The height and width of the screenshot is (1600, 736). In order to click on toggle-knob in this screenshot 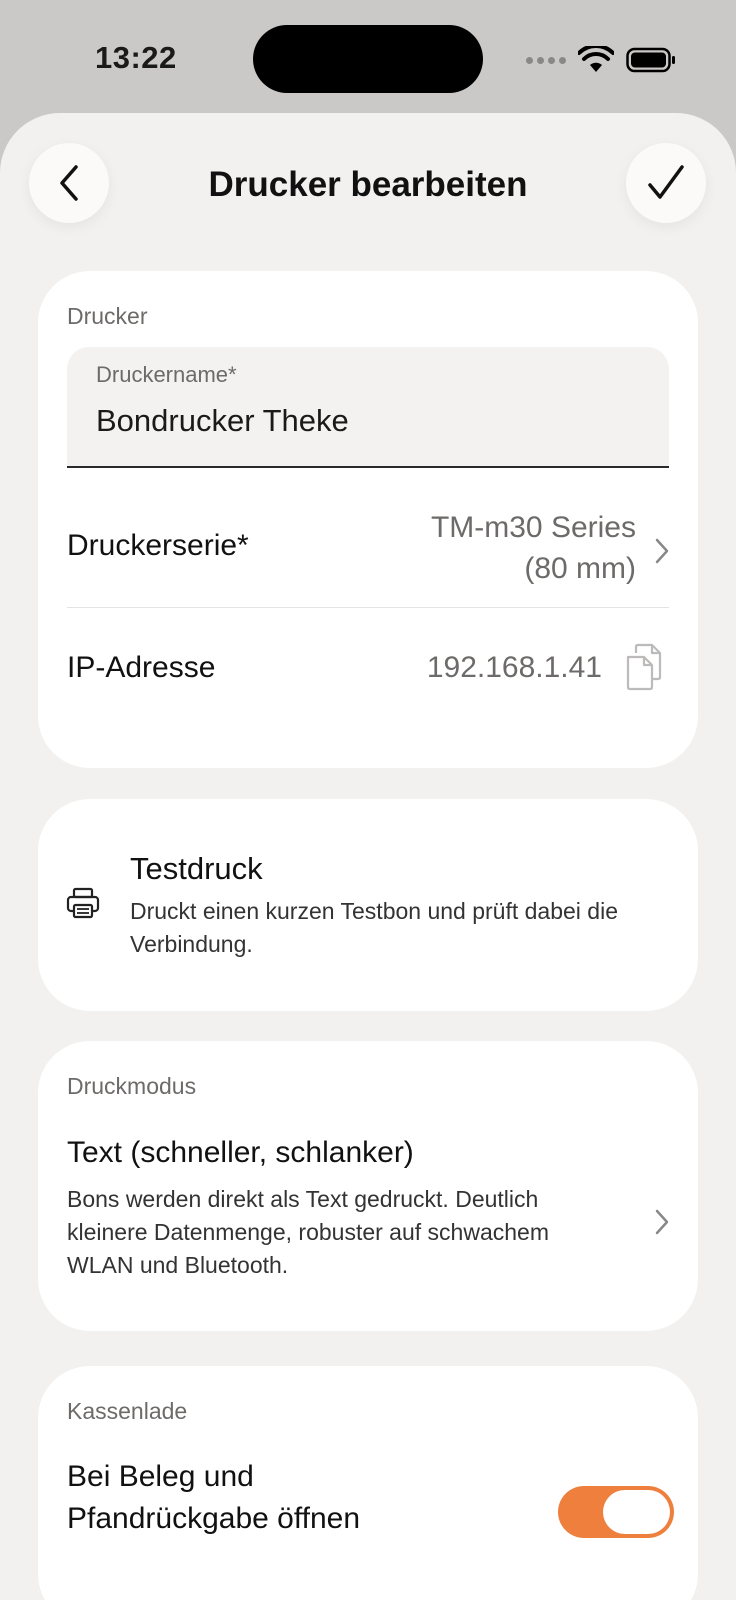, I will do `click(636, 1512)`.